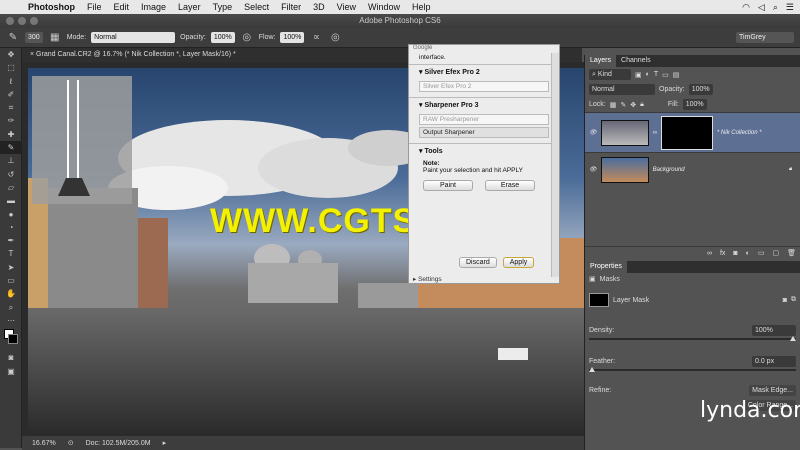  What do you see at coordinates (692, 169) in the screenshot?
I see `layer-row-background: 👁︎ Background 🔒︎` at bounding box center [692, 169].